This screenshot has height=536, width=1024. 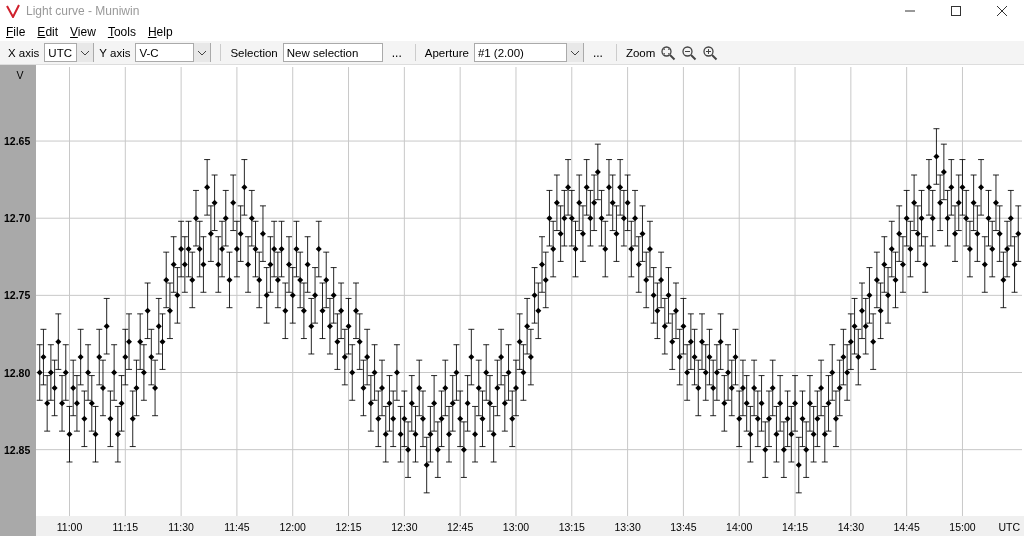 What do you see at coordinates (332, 52) in the screenshot?
I see `selection-field: New selection` at bounding box center [332, 52].